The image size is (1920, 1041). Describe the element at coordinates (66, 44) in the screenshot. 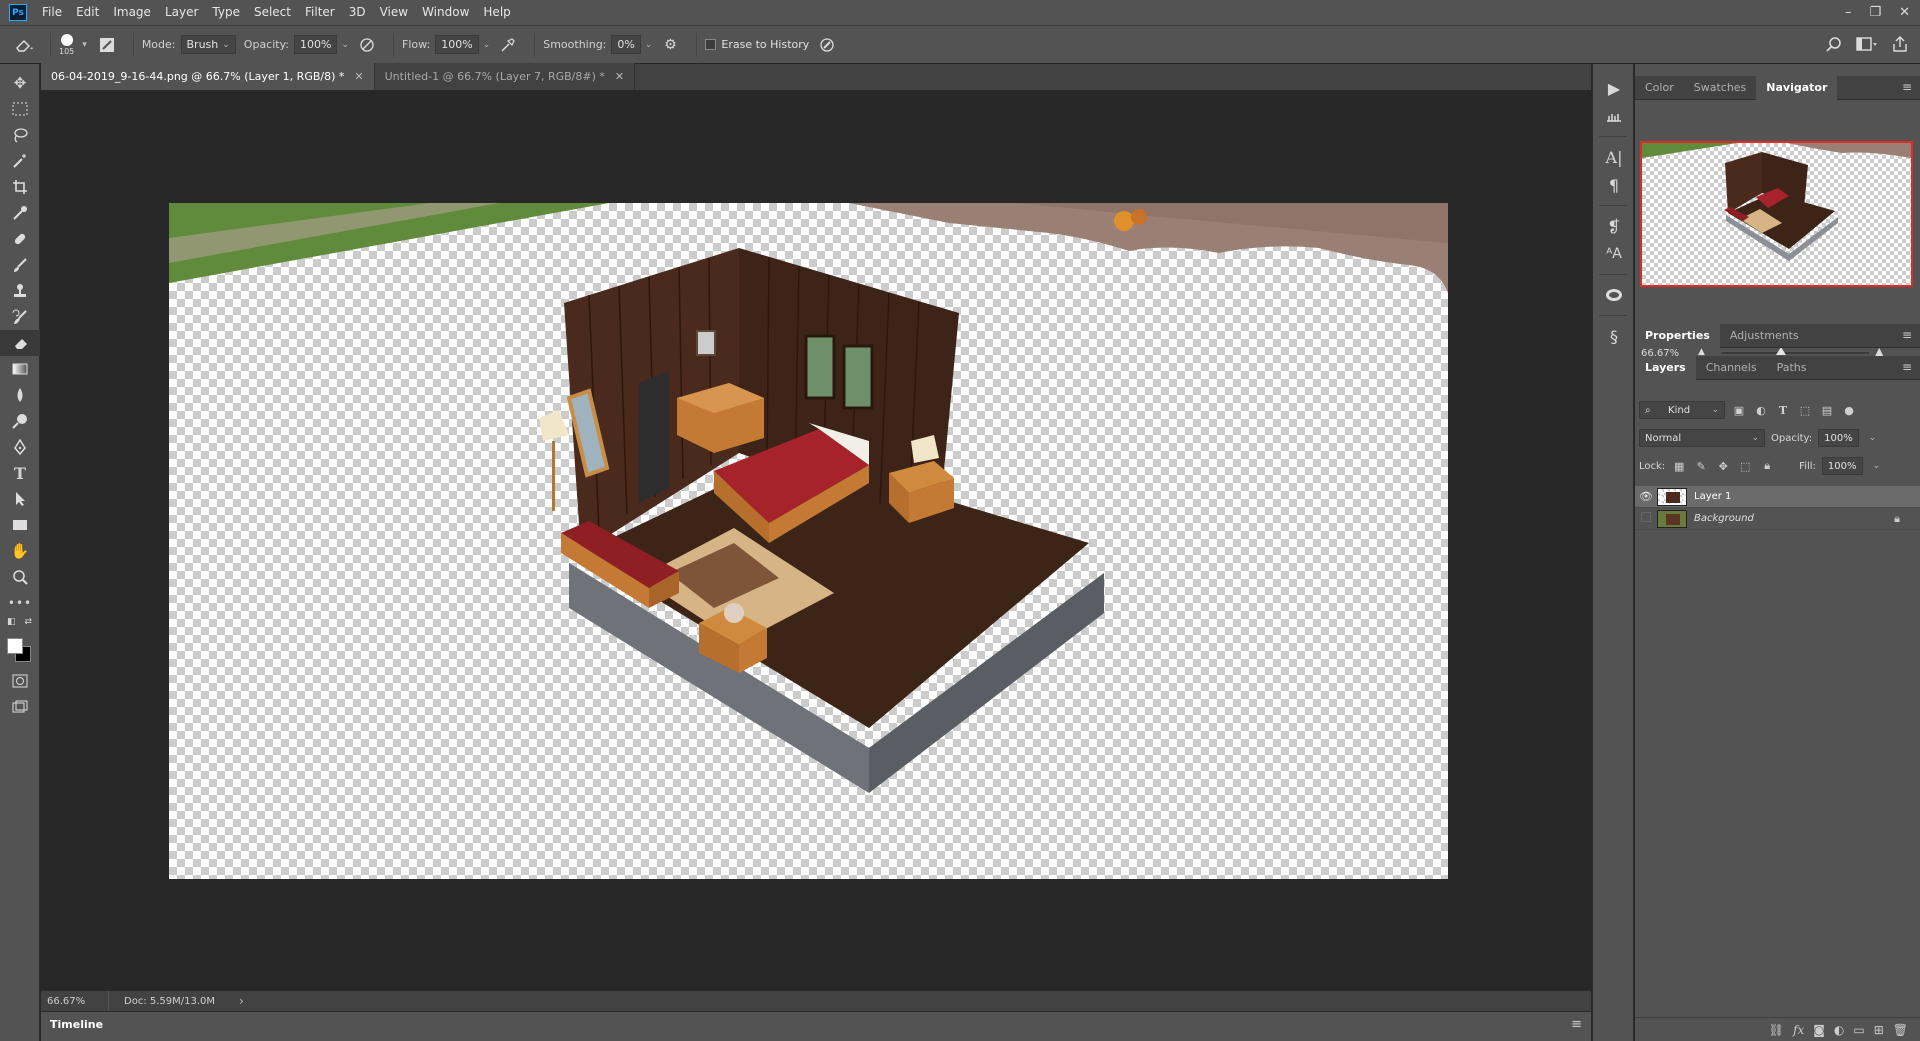

I see `brush-preset-picker: 105` at that location.